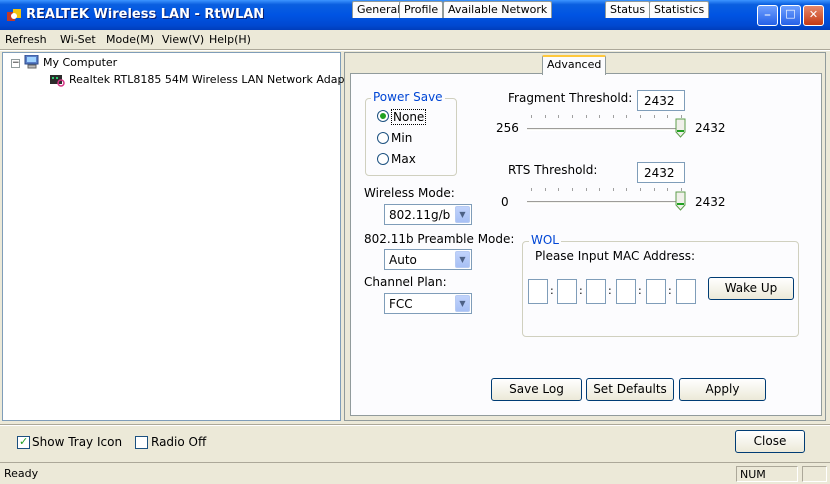  I want to click on menu-mode: Mode(M), so click(130, 39).